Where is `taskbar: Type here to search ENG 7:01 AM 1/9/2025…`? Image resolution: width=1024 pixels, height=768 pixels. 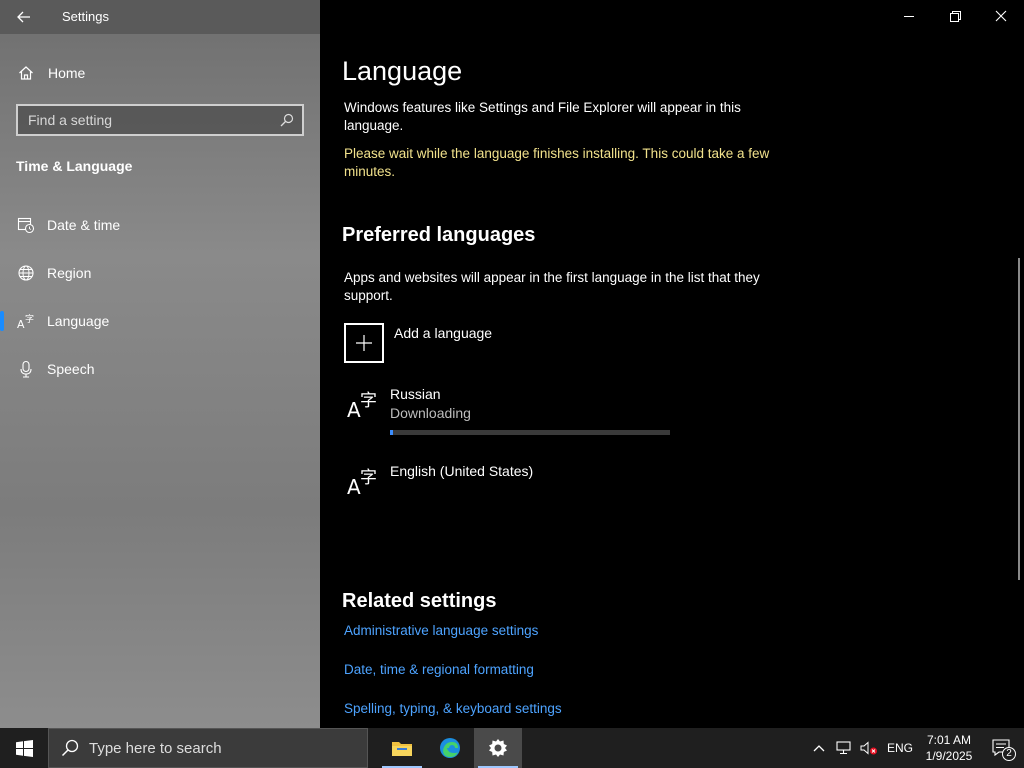
taskbar: Type here to search ENG 7:01 AM 1/9/2025… is located at coordinates (512, 748).